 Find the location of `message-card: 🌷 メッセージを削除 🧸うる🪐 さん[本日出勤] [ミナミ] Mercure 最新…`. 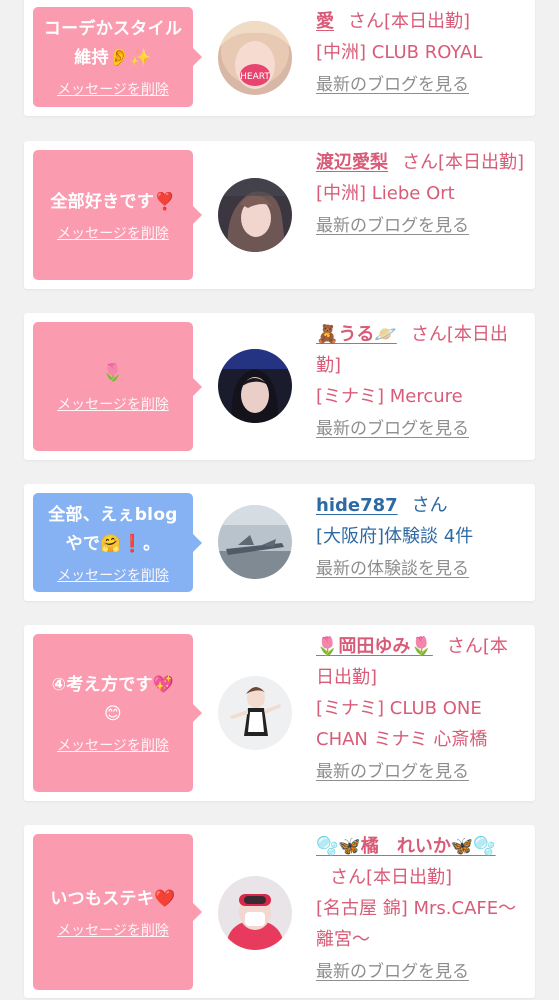

message-card: 🌷 メッセージを削除 🧸うる🪐 さん[本日出勤] [ミナミ] Mercure 最新… is located at coordinates (279, 386).